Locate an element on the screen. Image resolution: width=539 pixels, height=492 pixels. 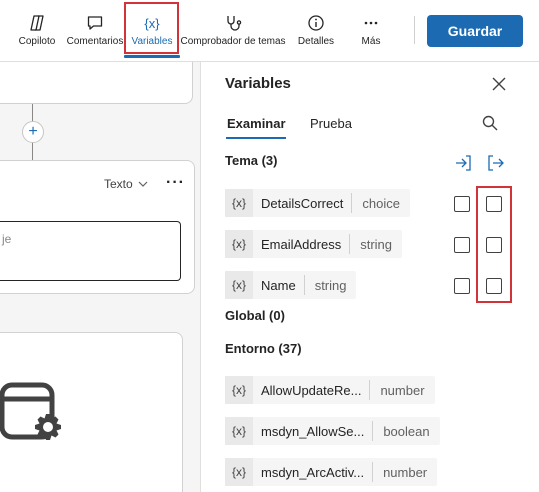
toolbar-topic-checker-button: Comprobador de temas is located at coordinates (233, 30).